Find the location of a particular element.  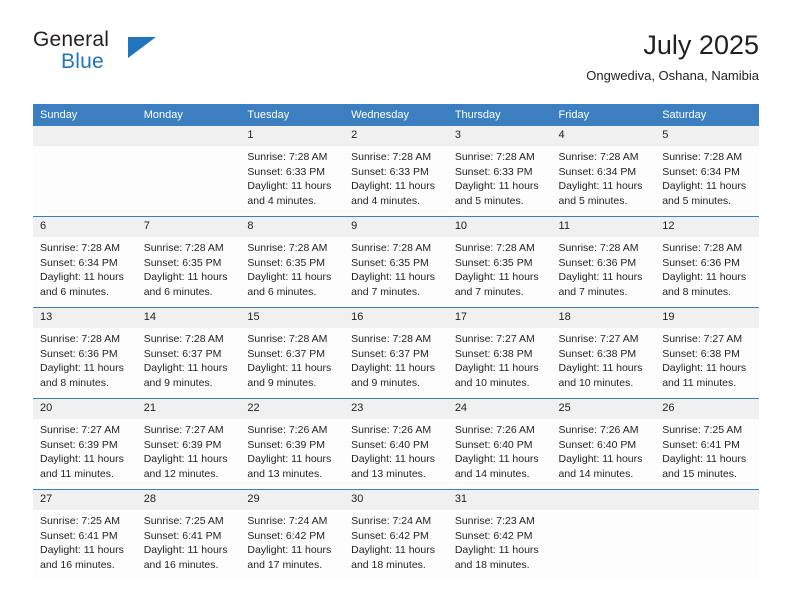

day-detail-line: and 8 minutes. is located at coordinates (697, 291).